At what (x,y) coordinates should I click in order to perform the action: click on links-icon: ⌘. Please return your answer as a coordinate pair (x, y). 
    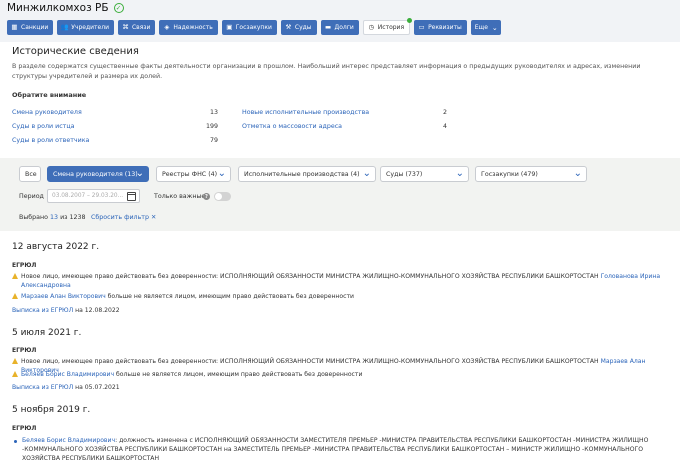
    Looking at the image, I should click on (125, 27).